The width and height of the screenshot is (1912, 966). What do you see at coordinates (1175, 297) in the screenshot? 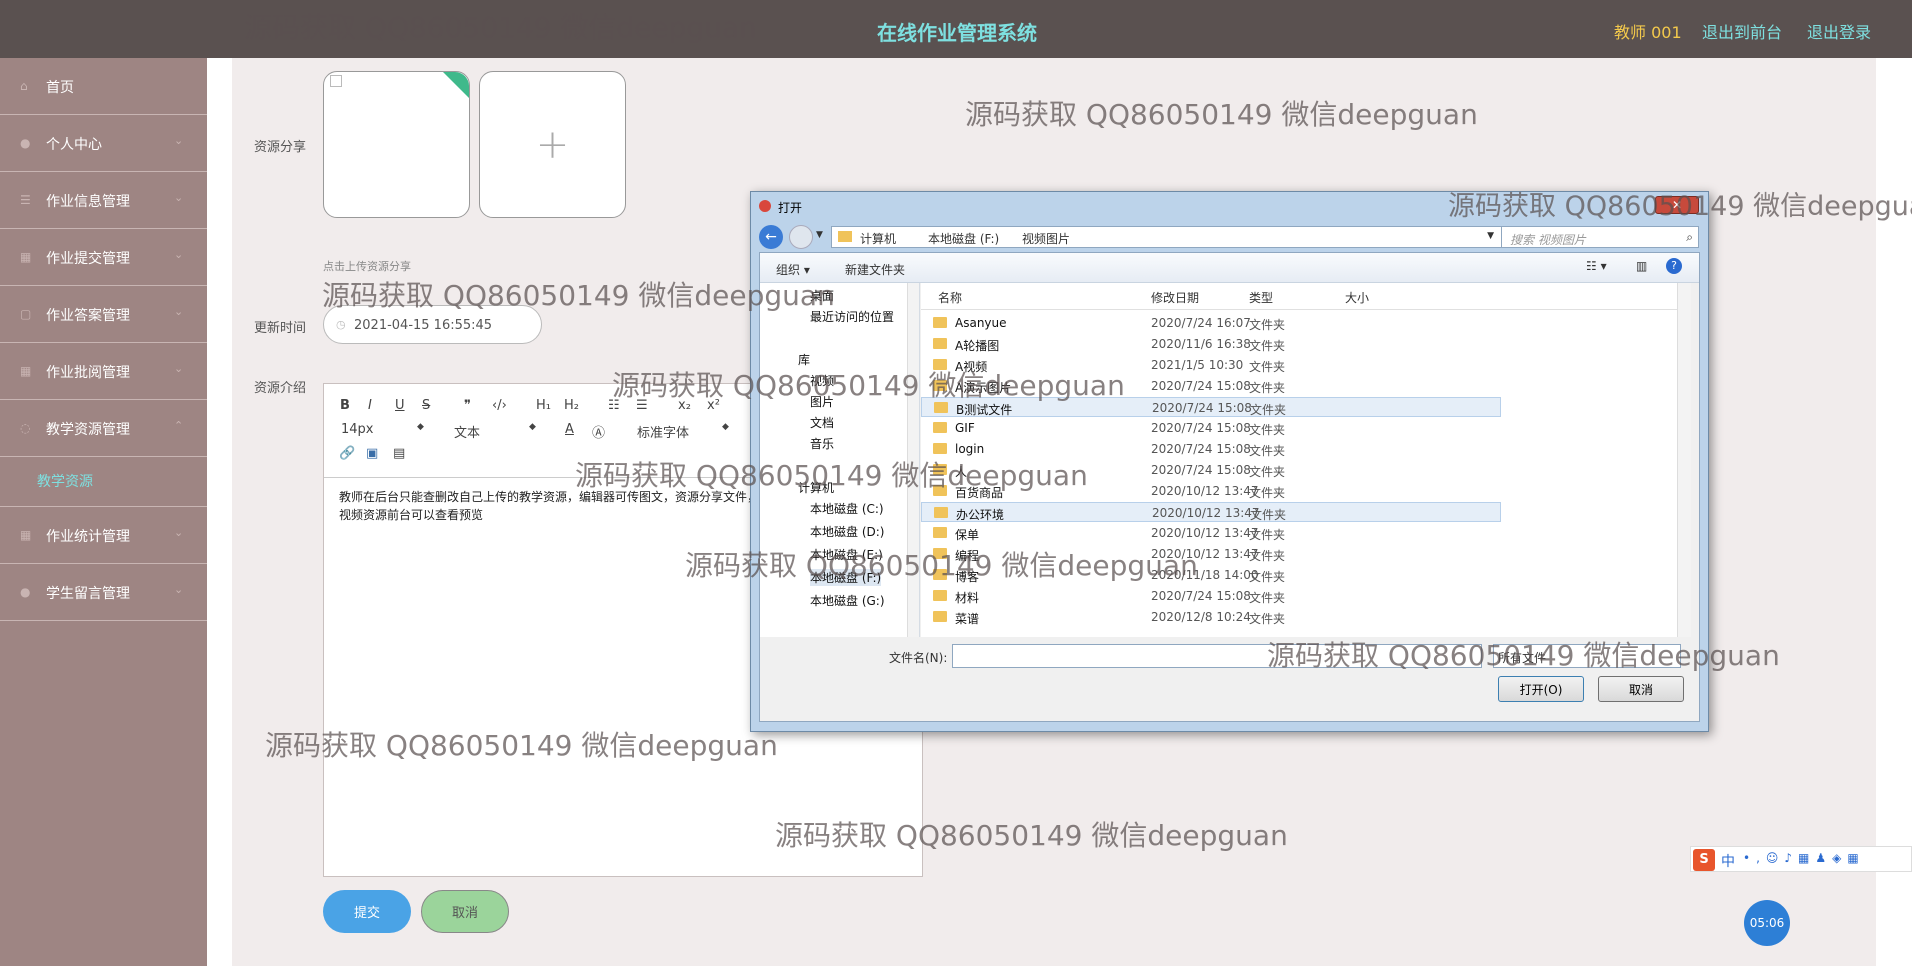
I see `column-date: 修改日期` at bounding box center [1175, 297].